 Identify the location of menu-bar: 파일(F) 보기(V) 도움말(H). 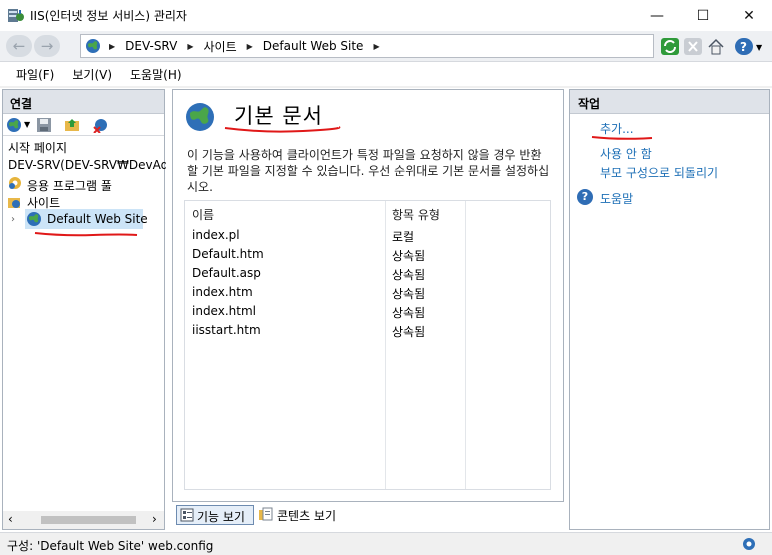
(386, 74).